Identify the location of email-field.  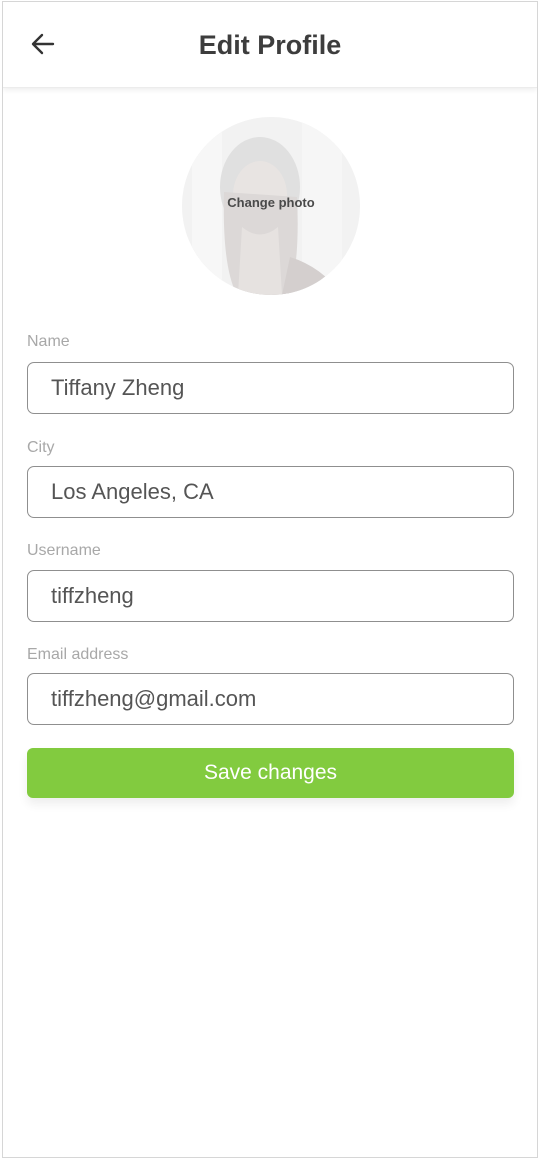
(270, 699).